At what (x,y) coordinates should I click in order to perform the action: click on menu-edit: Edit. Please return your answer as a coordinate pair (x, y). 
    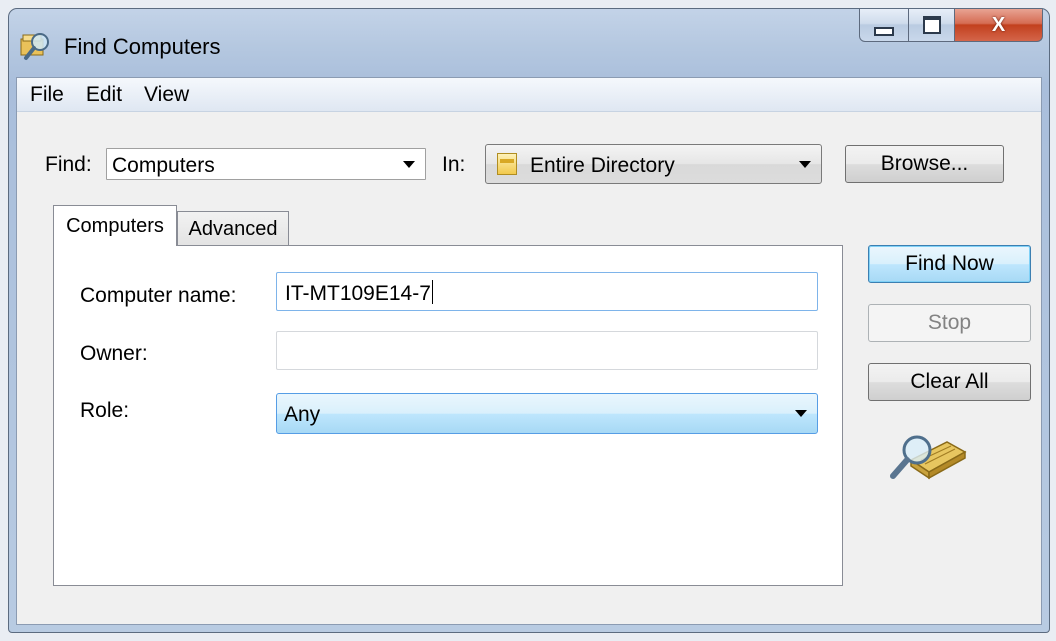
    Looking at the image, I should click on (104, 95).